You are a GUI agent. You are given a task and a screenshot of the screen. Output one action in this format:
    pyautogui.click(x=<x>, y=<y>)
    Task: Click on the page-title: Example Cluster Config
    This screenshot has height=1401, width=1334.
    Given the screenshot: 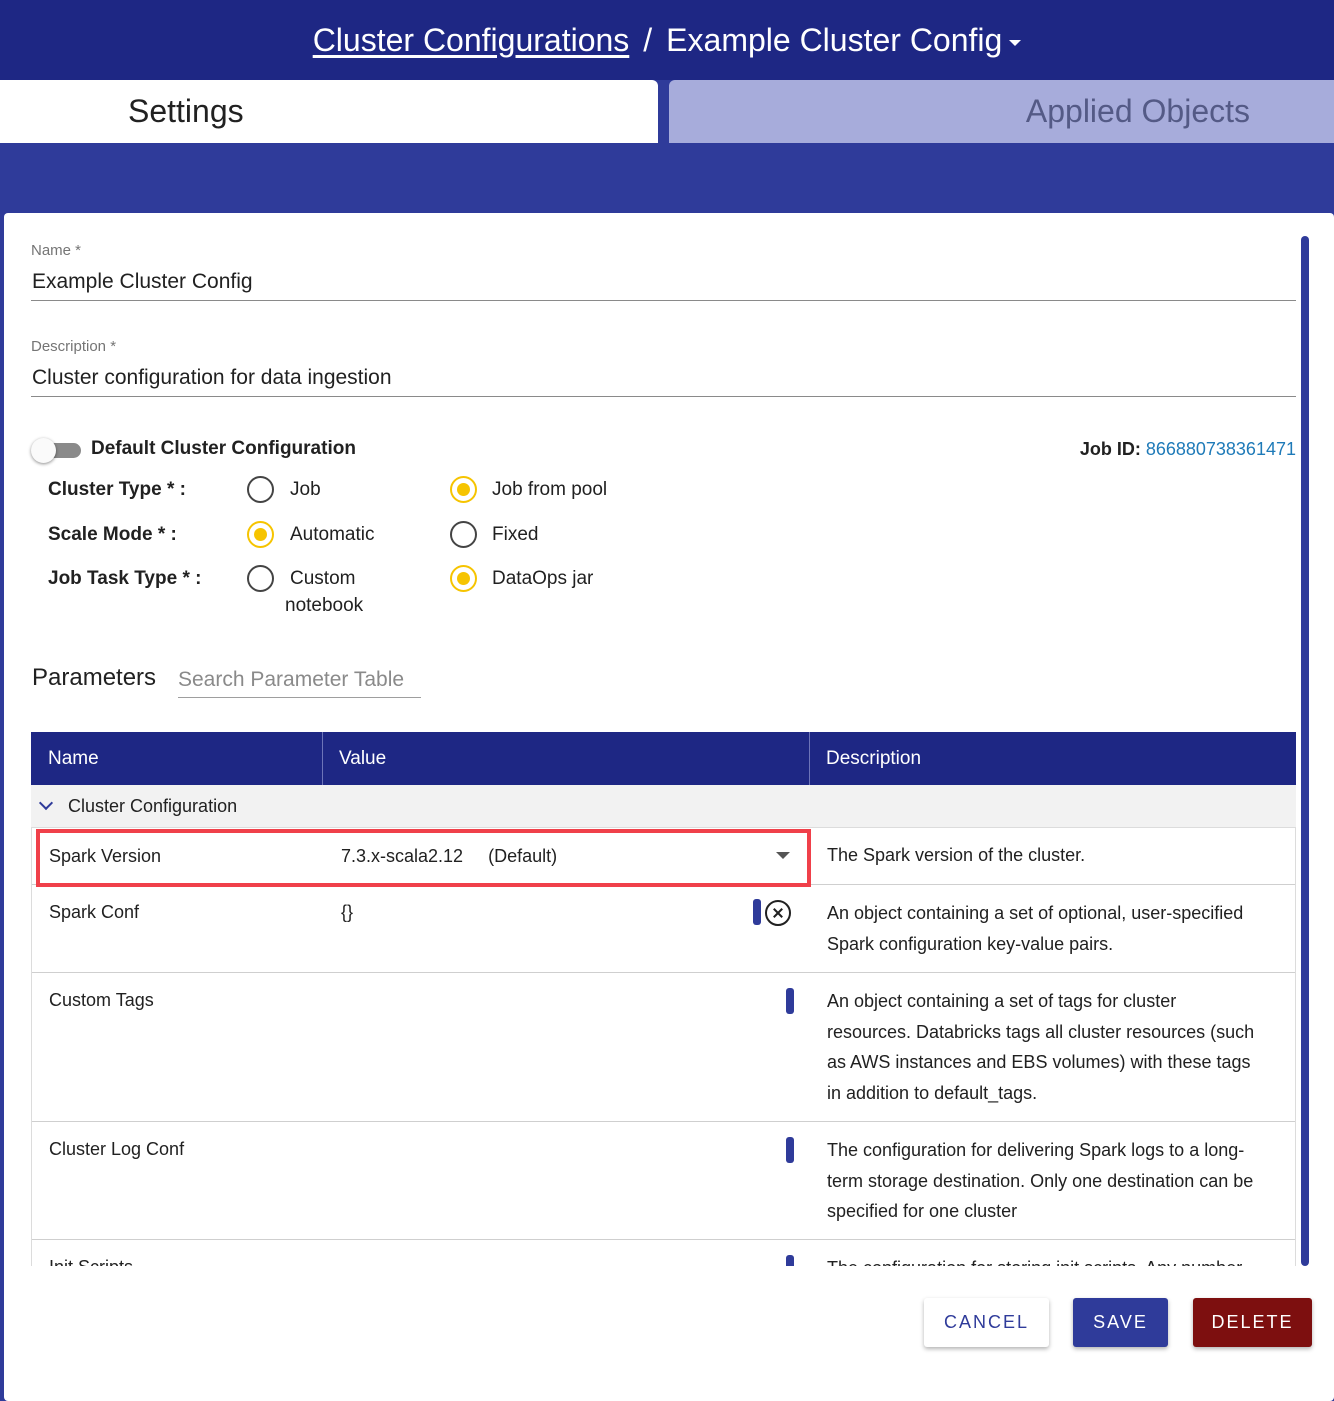 What is the action you would take?
    pyautogui.click(x=834, y=39)
    